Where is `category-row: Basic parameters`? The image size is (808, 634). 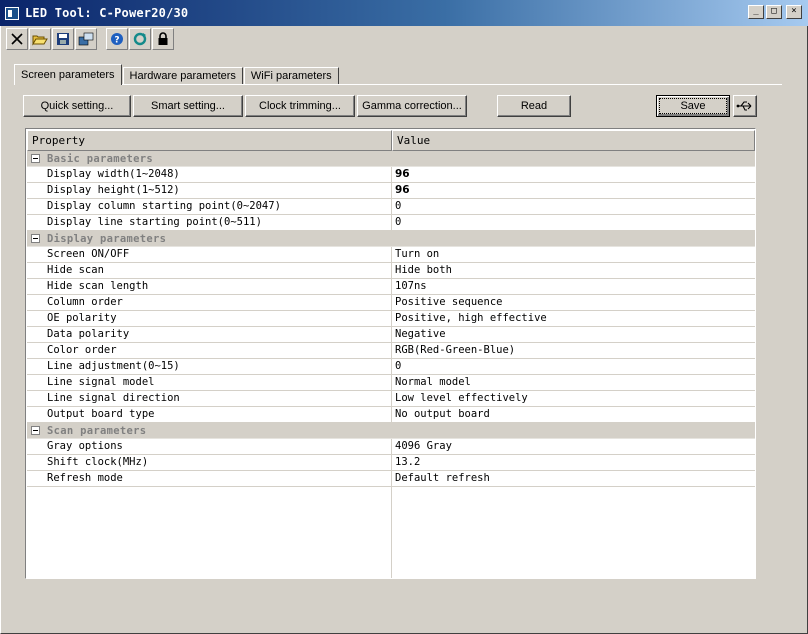 category-row: Basic parameters is located at coordinates (391, 159).